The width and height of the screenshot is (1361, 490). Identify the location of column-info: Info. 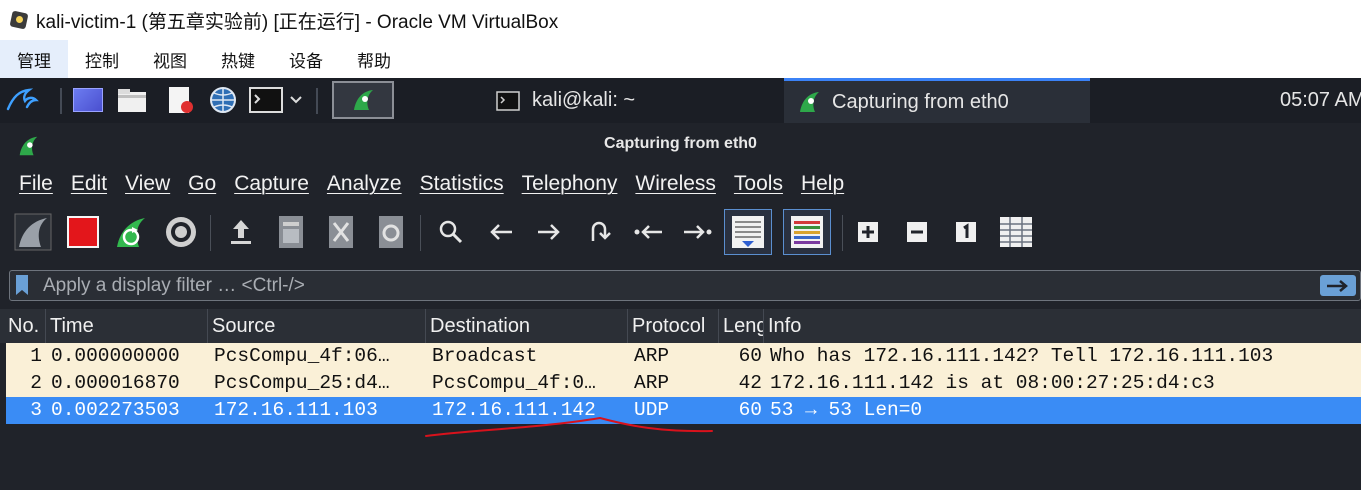
(1062, 326).